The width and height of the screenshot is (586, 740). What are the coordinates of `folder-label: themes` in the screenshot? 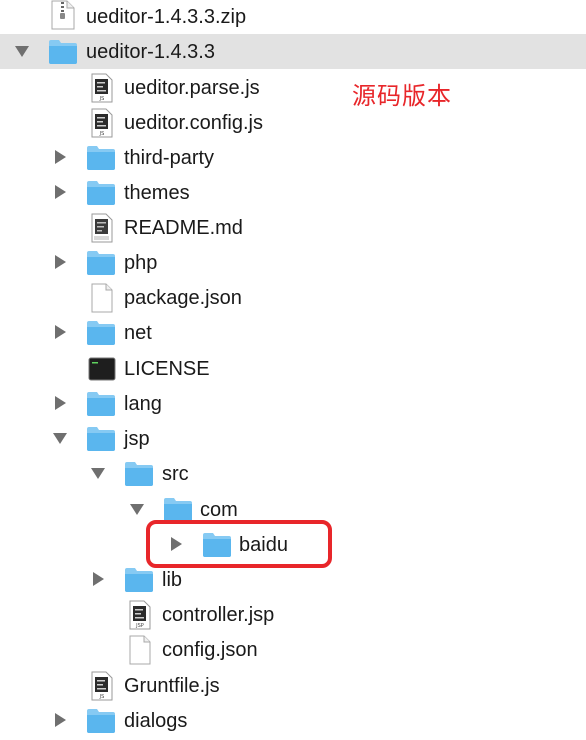 It's located at (157, 193).